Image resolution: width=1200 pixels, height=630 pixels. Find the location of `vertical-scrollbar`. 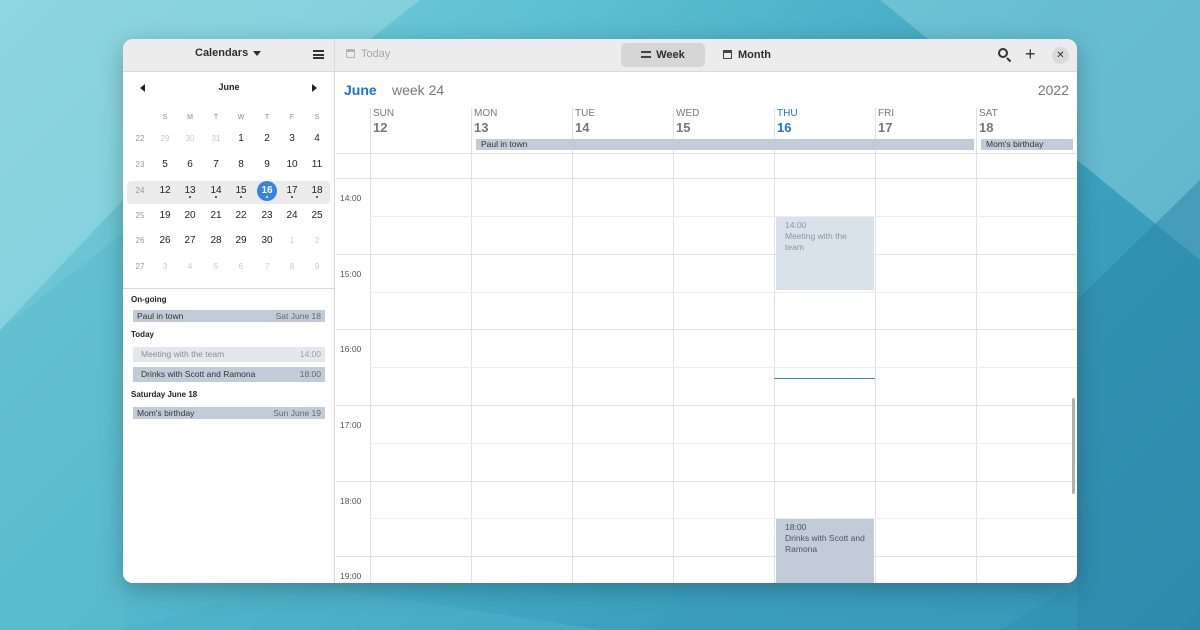

vertical-scrollbar is located at coordinates (1073, 446).